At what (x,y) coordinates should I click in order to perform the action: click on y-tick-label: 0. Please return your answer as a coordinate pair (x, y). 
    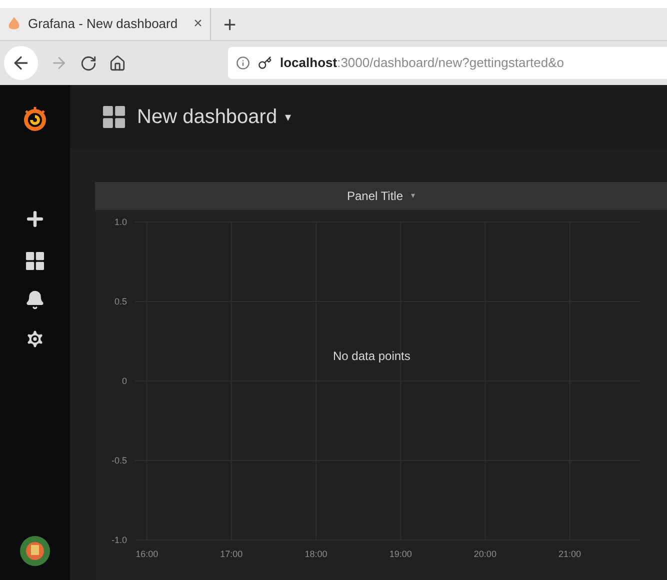
    Looking at the image, I should click on (124, 381).